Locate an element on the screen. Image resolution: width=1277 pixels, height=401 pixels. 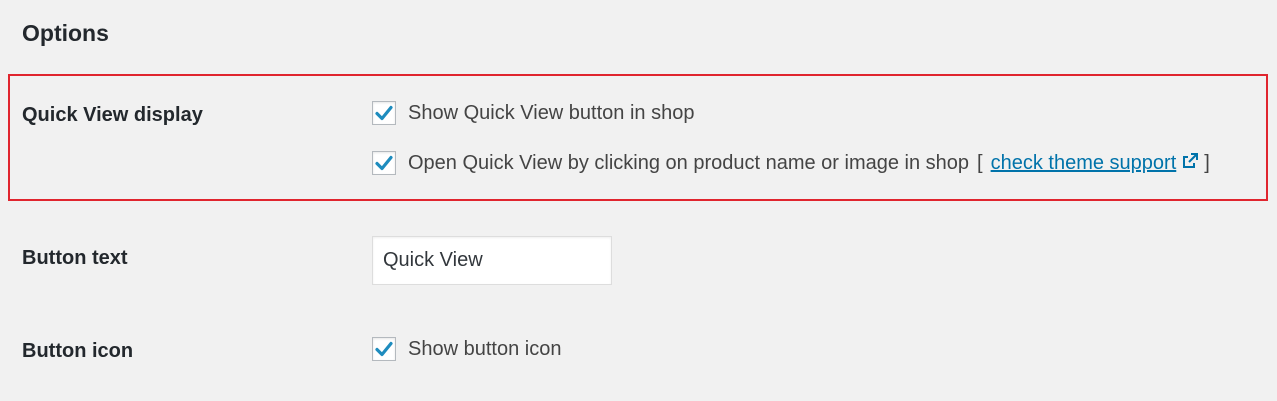
button-icon-label: Button icon is located at coordinates (78, 351).